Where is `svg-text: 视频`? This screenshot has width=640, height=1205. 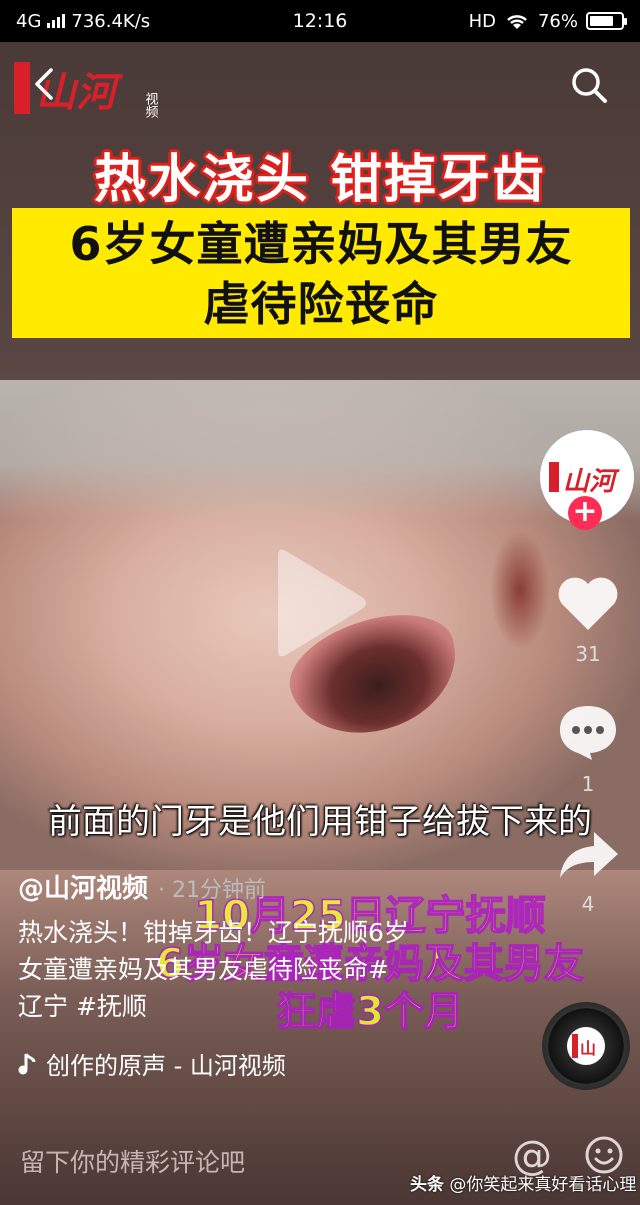 svg-text: 视频 is located at coordinates (151, 105).